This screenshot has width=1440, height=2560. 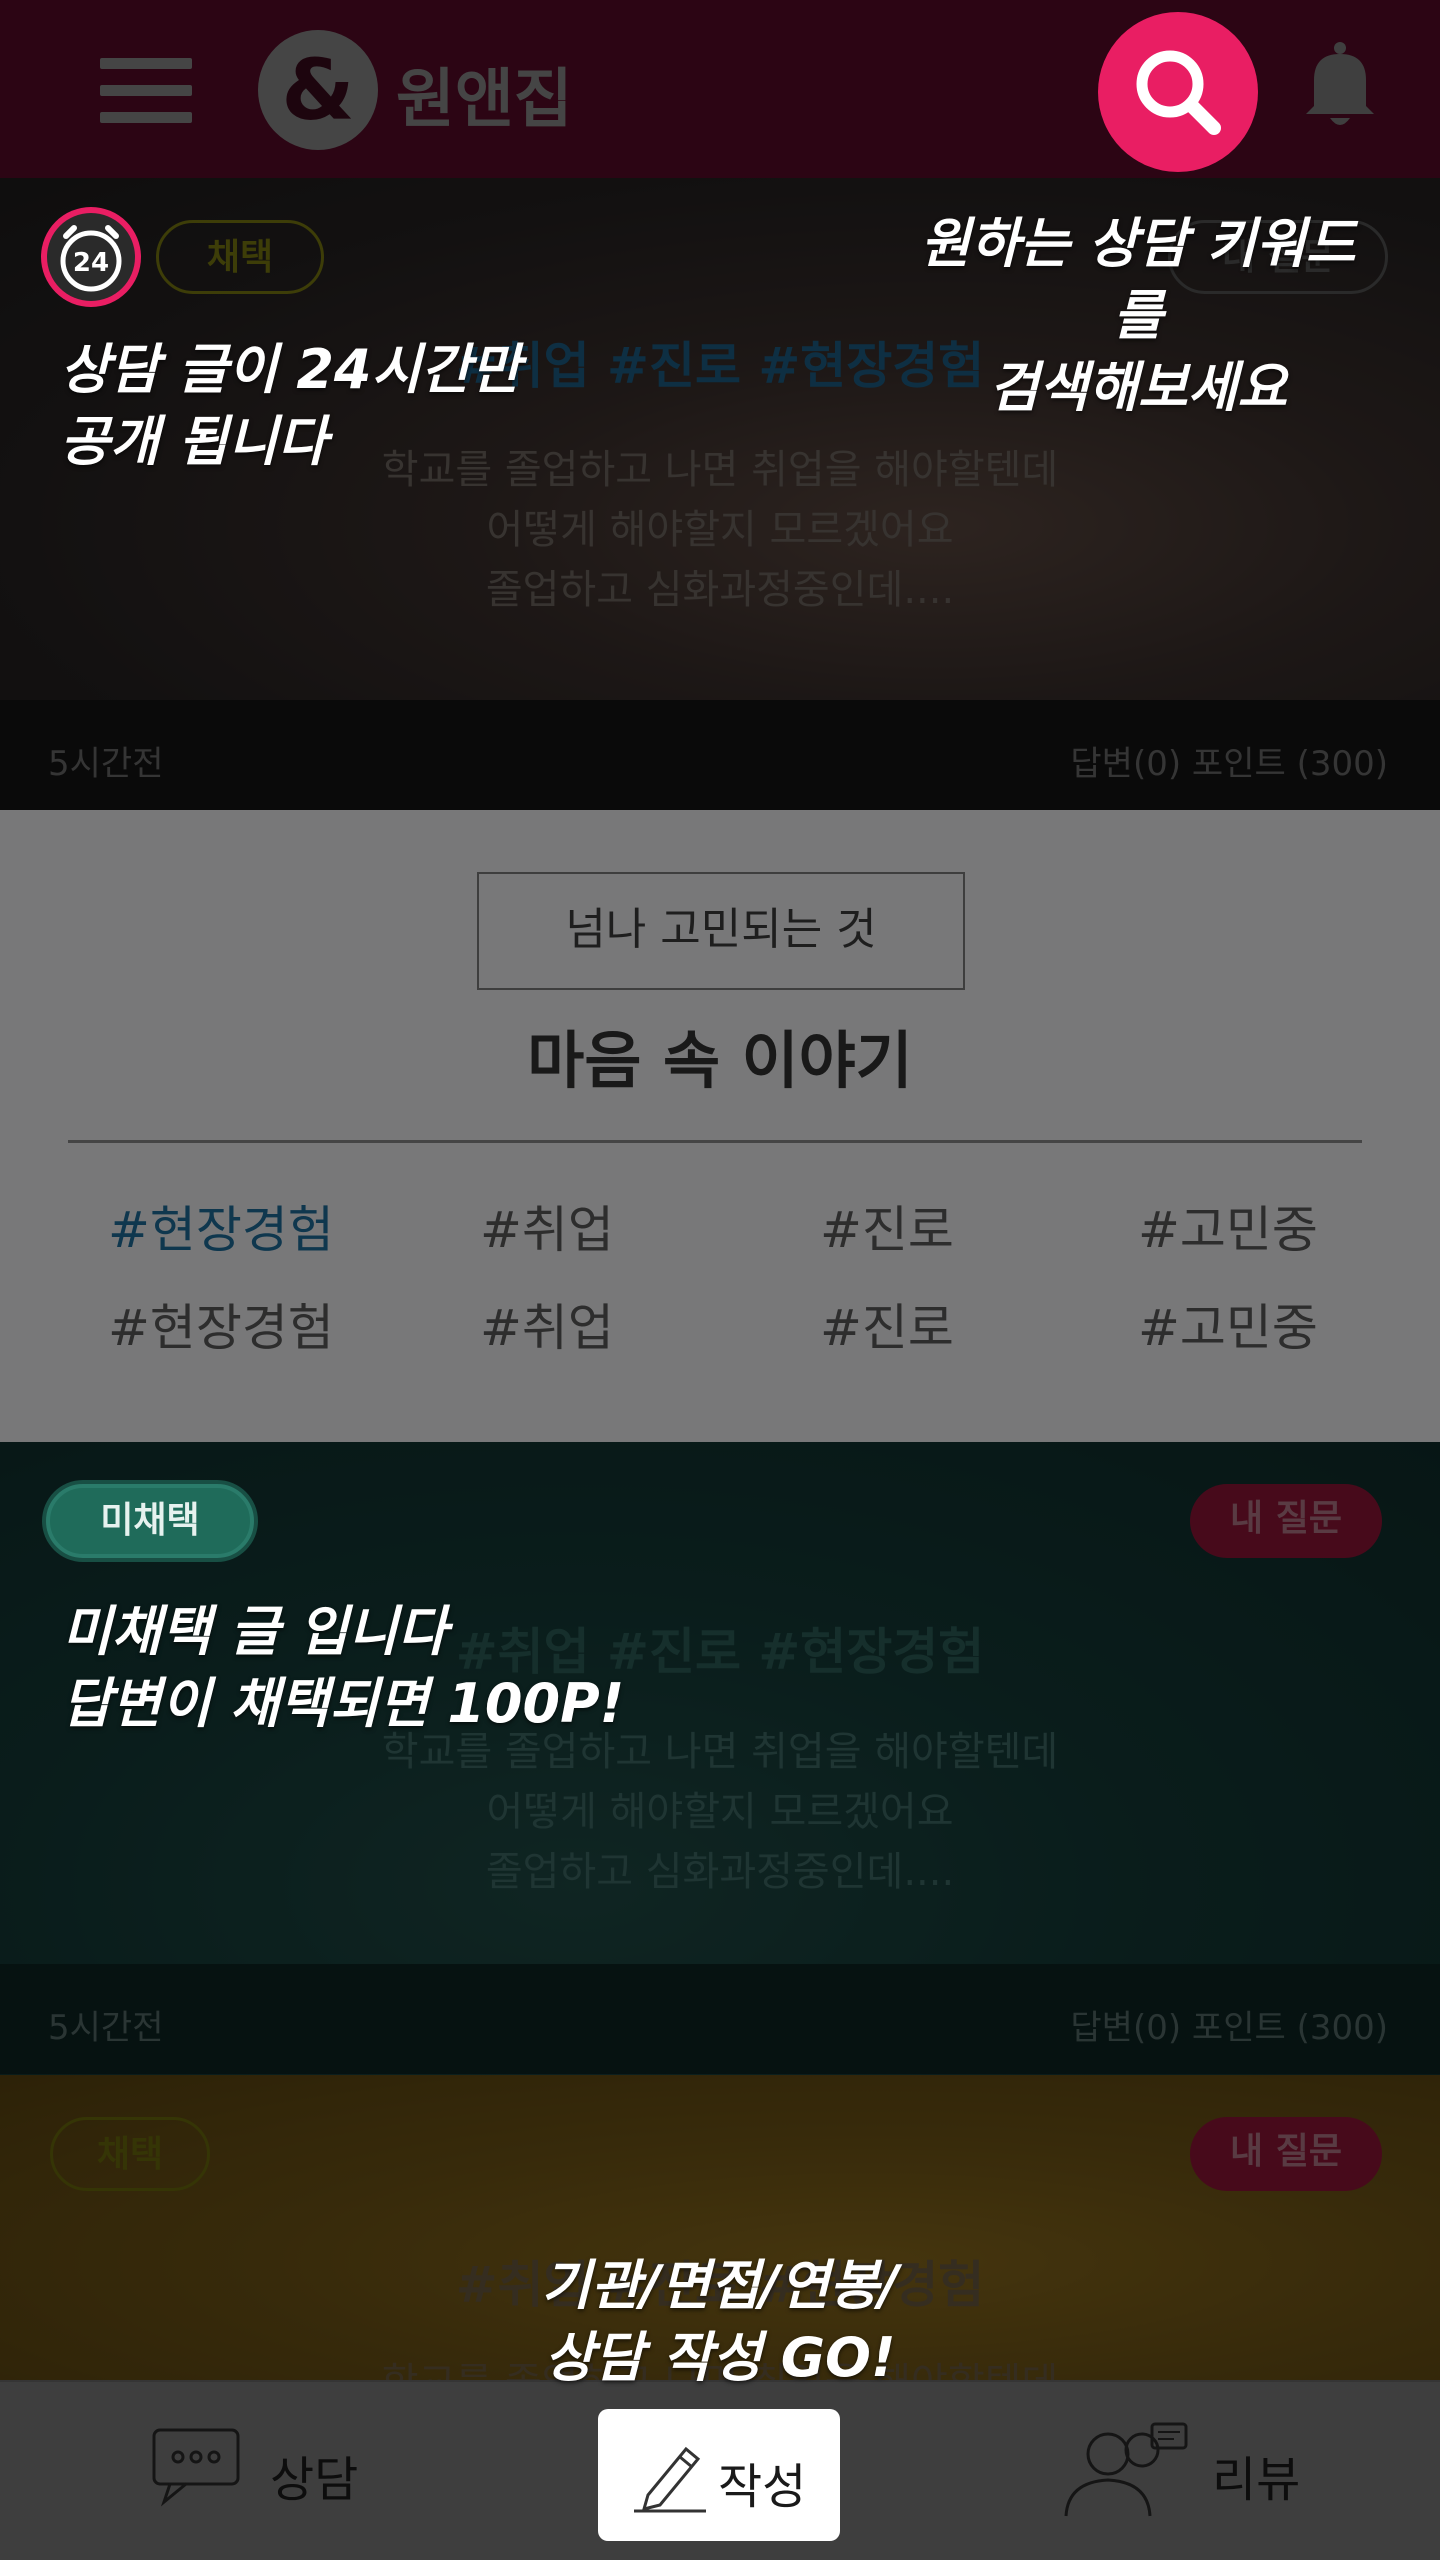 I want to click on coach-line: 원하는 상담 키워드를, so click(x=1138, y=279).